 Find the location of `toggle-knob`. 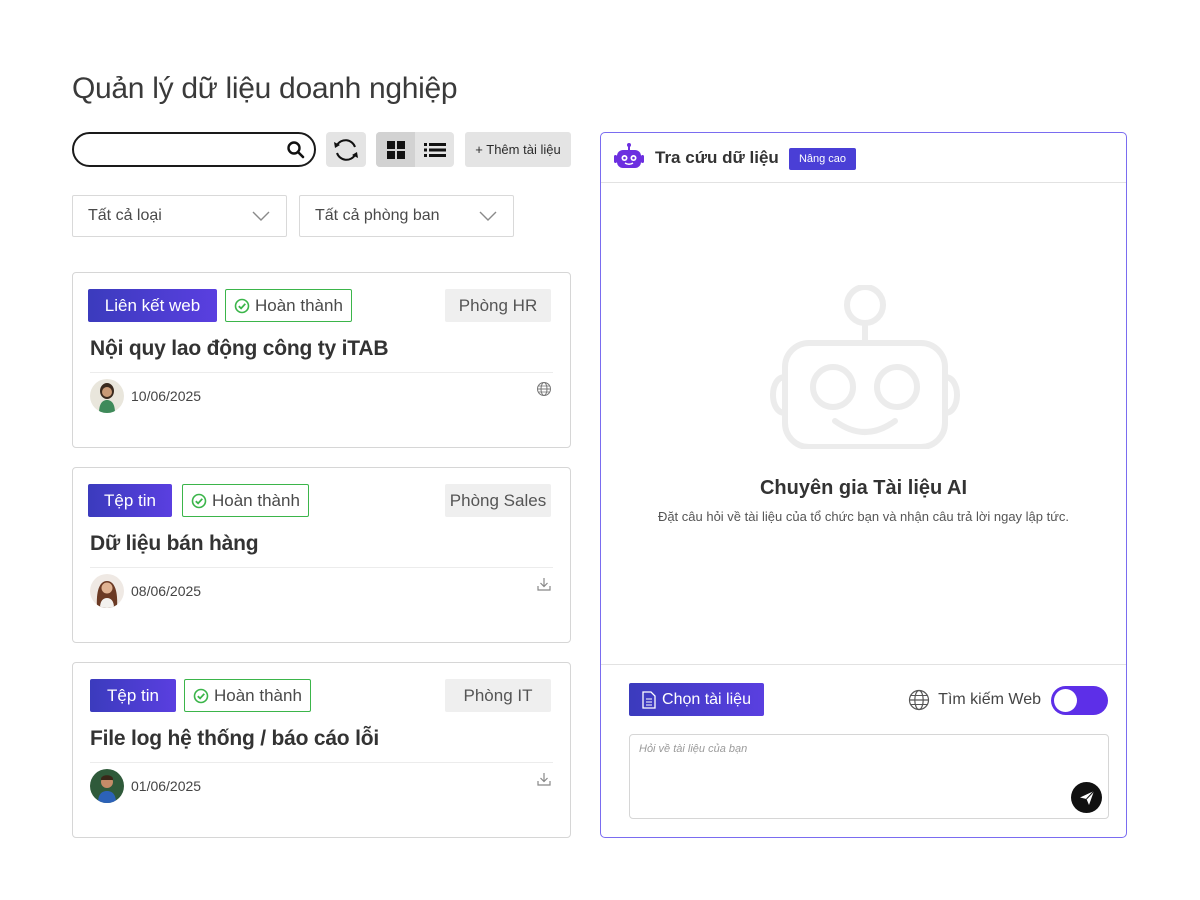

toggle-knob is located at coordinates (1065, 700).